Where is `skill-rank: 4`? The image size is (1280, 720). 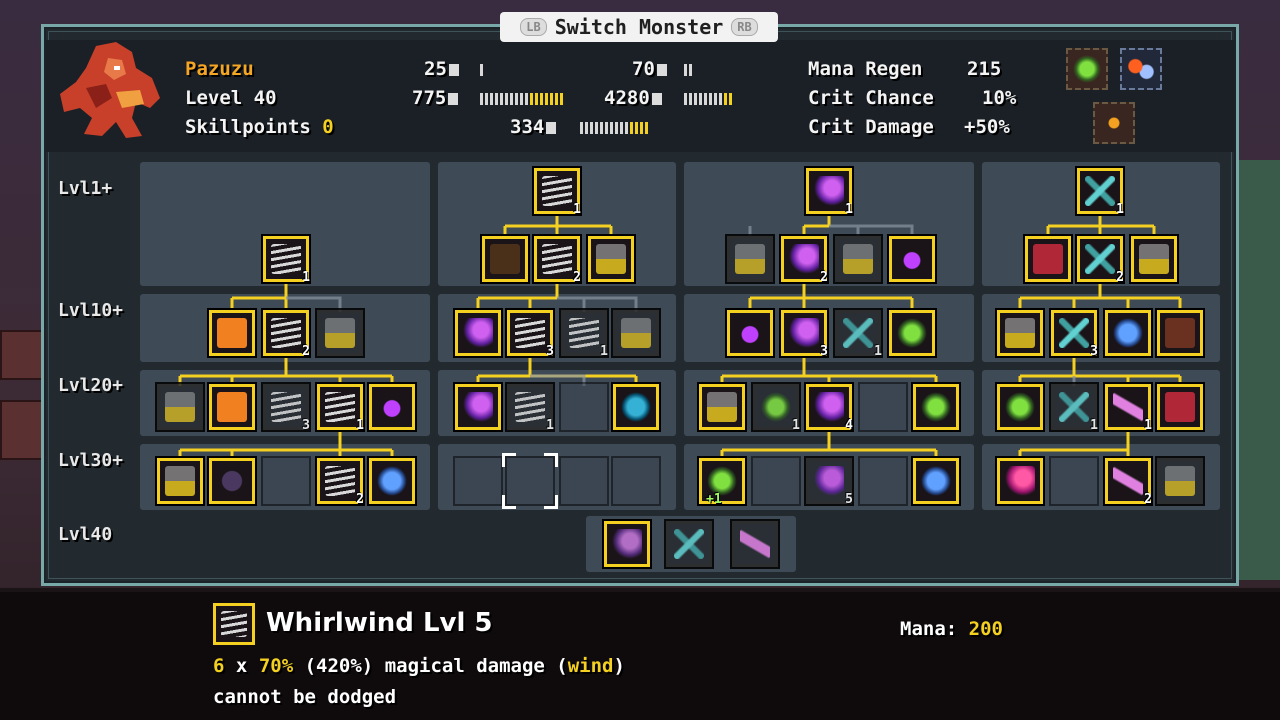
skill-rank: 4 is located at coordinates (849, 425).